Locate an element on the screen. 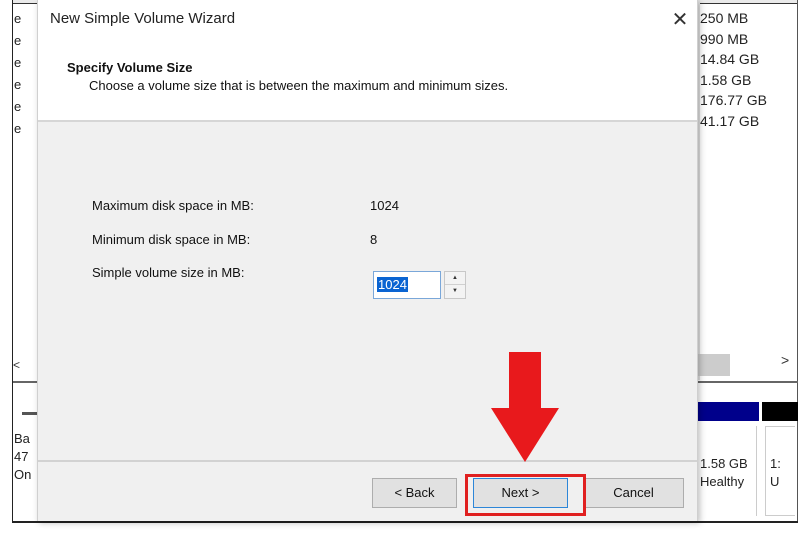 This screenshot has height=533, width=800. disk-type: Ba is located at coordinates (22, 438).